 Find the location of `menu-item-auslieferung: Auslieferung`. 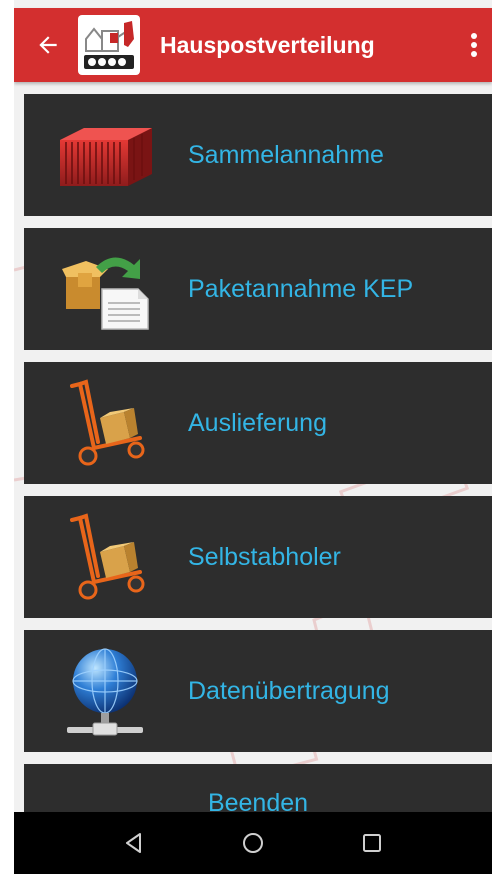

menu-item-auslieferung: Auslieferung is located at coordinates (258, 423).